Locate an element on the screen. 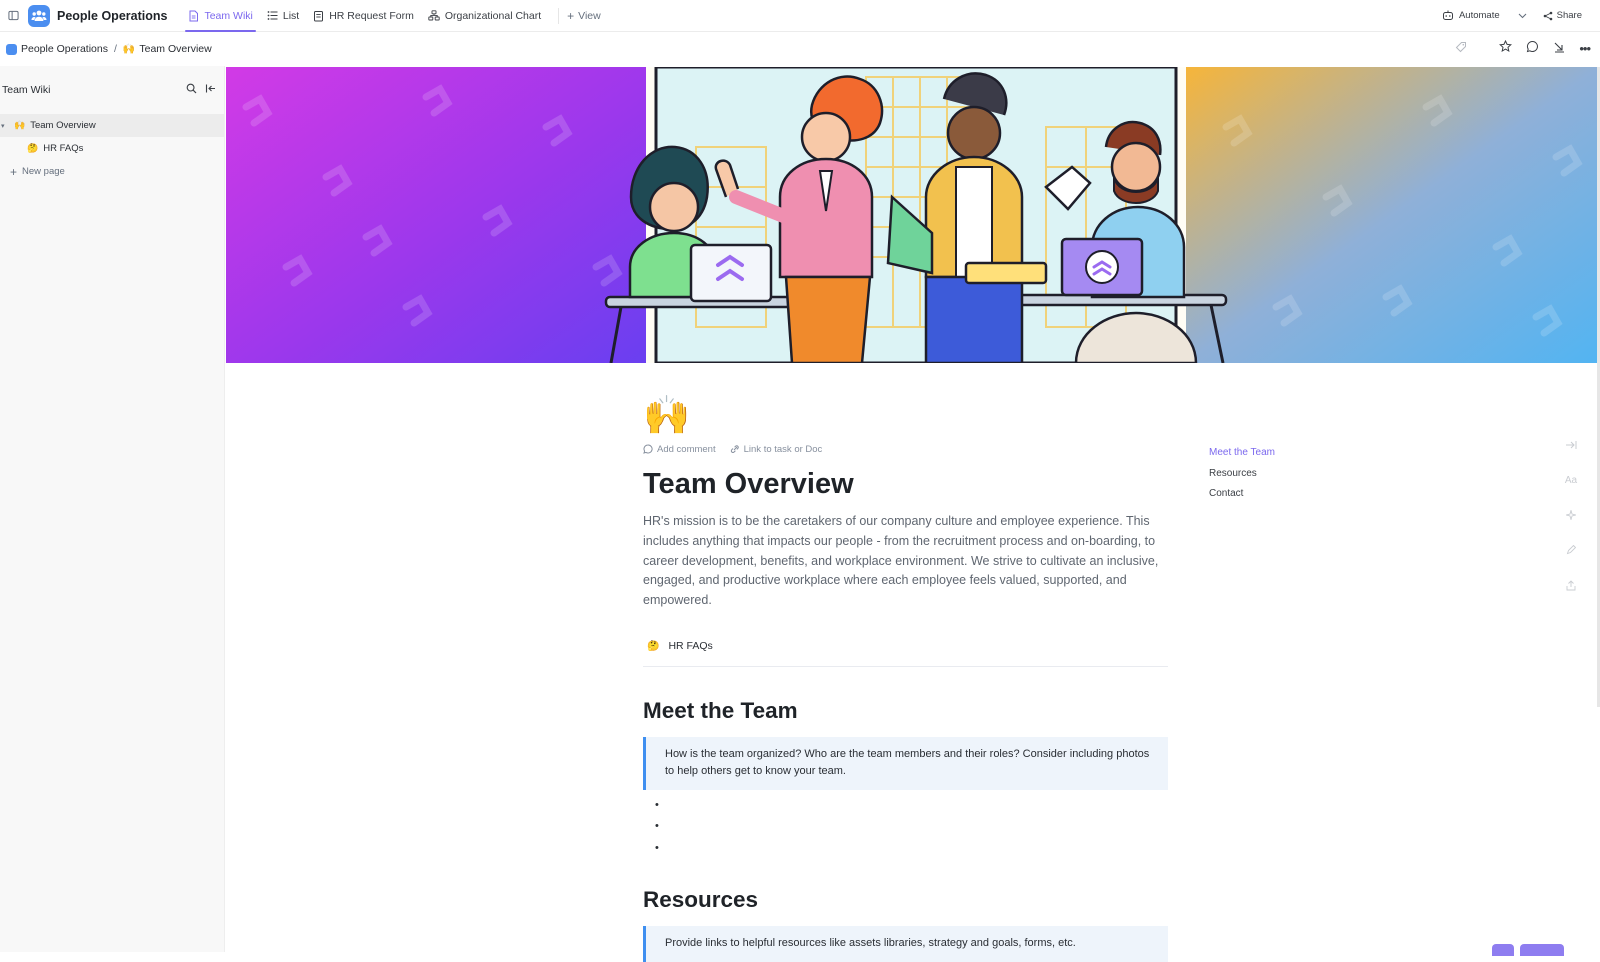 The height and width of the screenshot is (962, 1600). edit-icon is located at coordinates (1571, 550).